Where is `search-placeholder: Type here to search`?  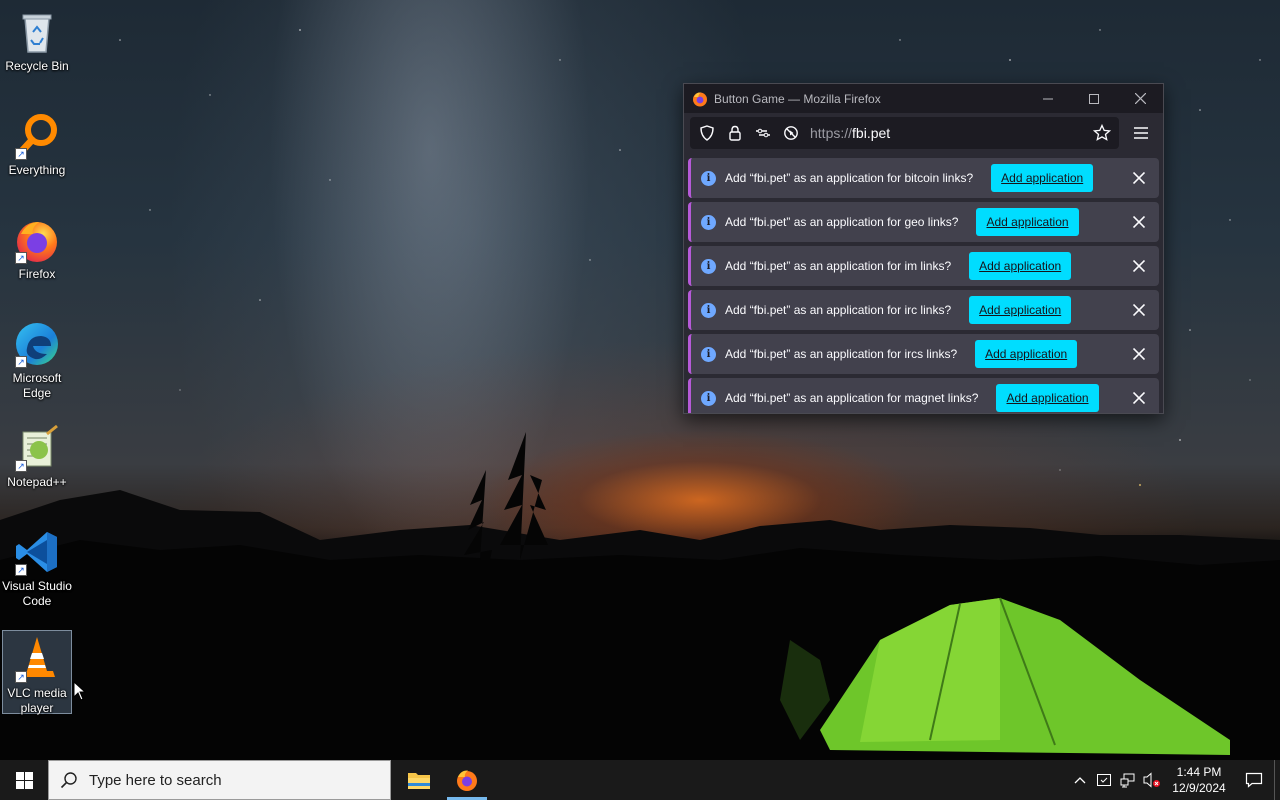 search-placeholder: Type here to search is located at coordinates (155, 780).